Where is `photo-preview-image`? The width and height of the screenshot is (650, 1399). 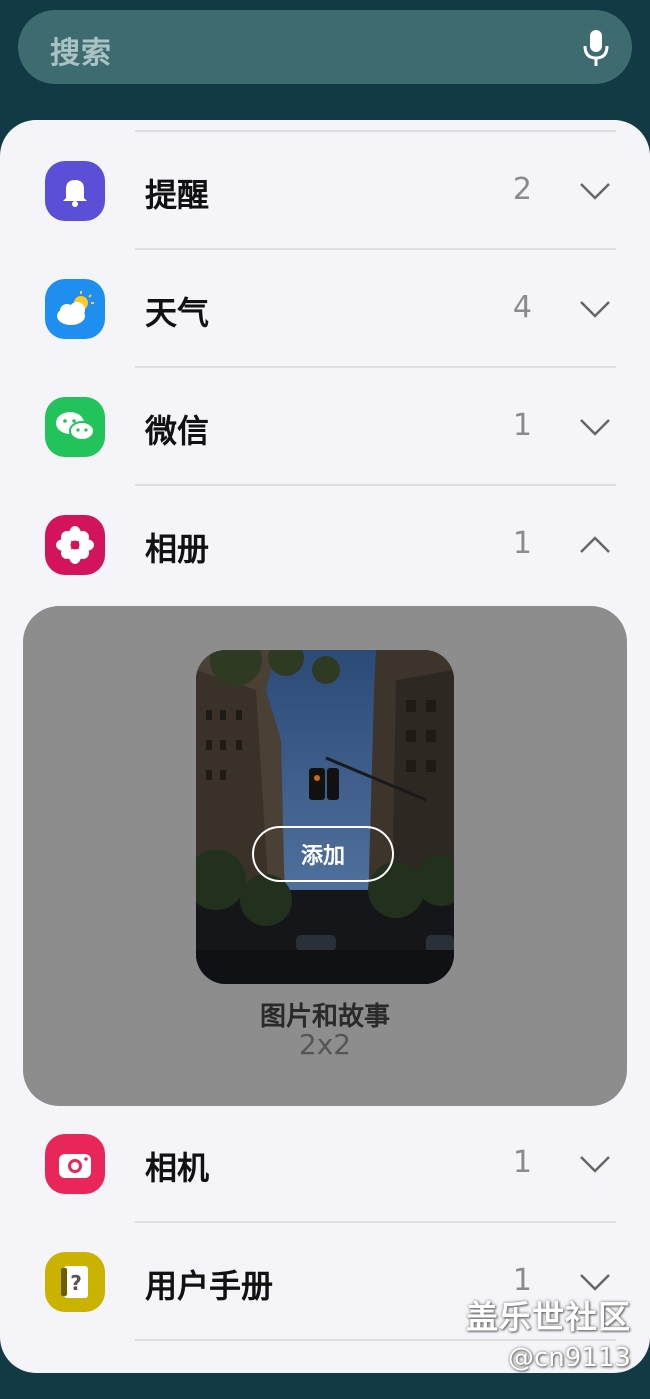 photo-preview-image is located at coordinates (325, 817).